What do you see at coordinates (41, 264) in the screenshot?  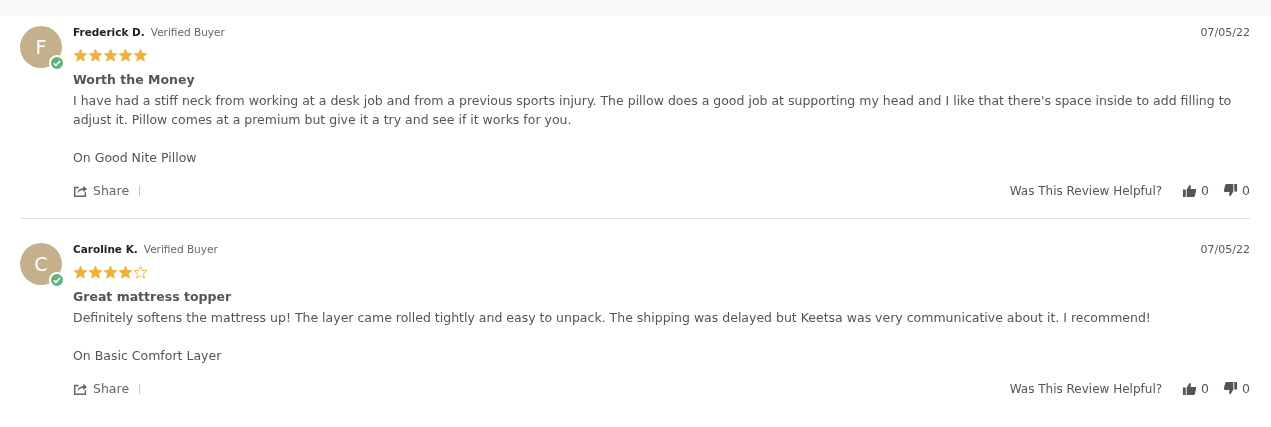 I see `avatar: C` at bounding box center [41, 264].